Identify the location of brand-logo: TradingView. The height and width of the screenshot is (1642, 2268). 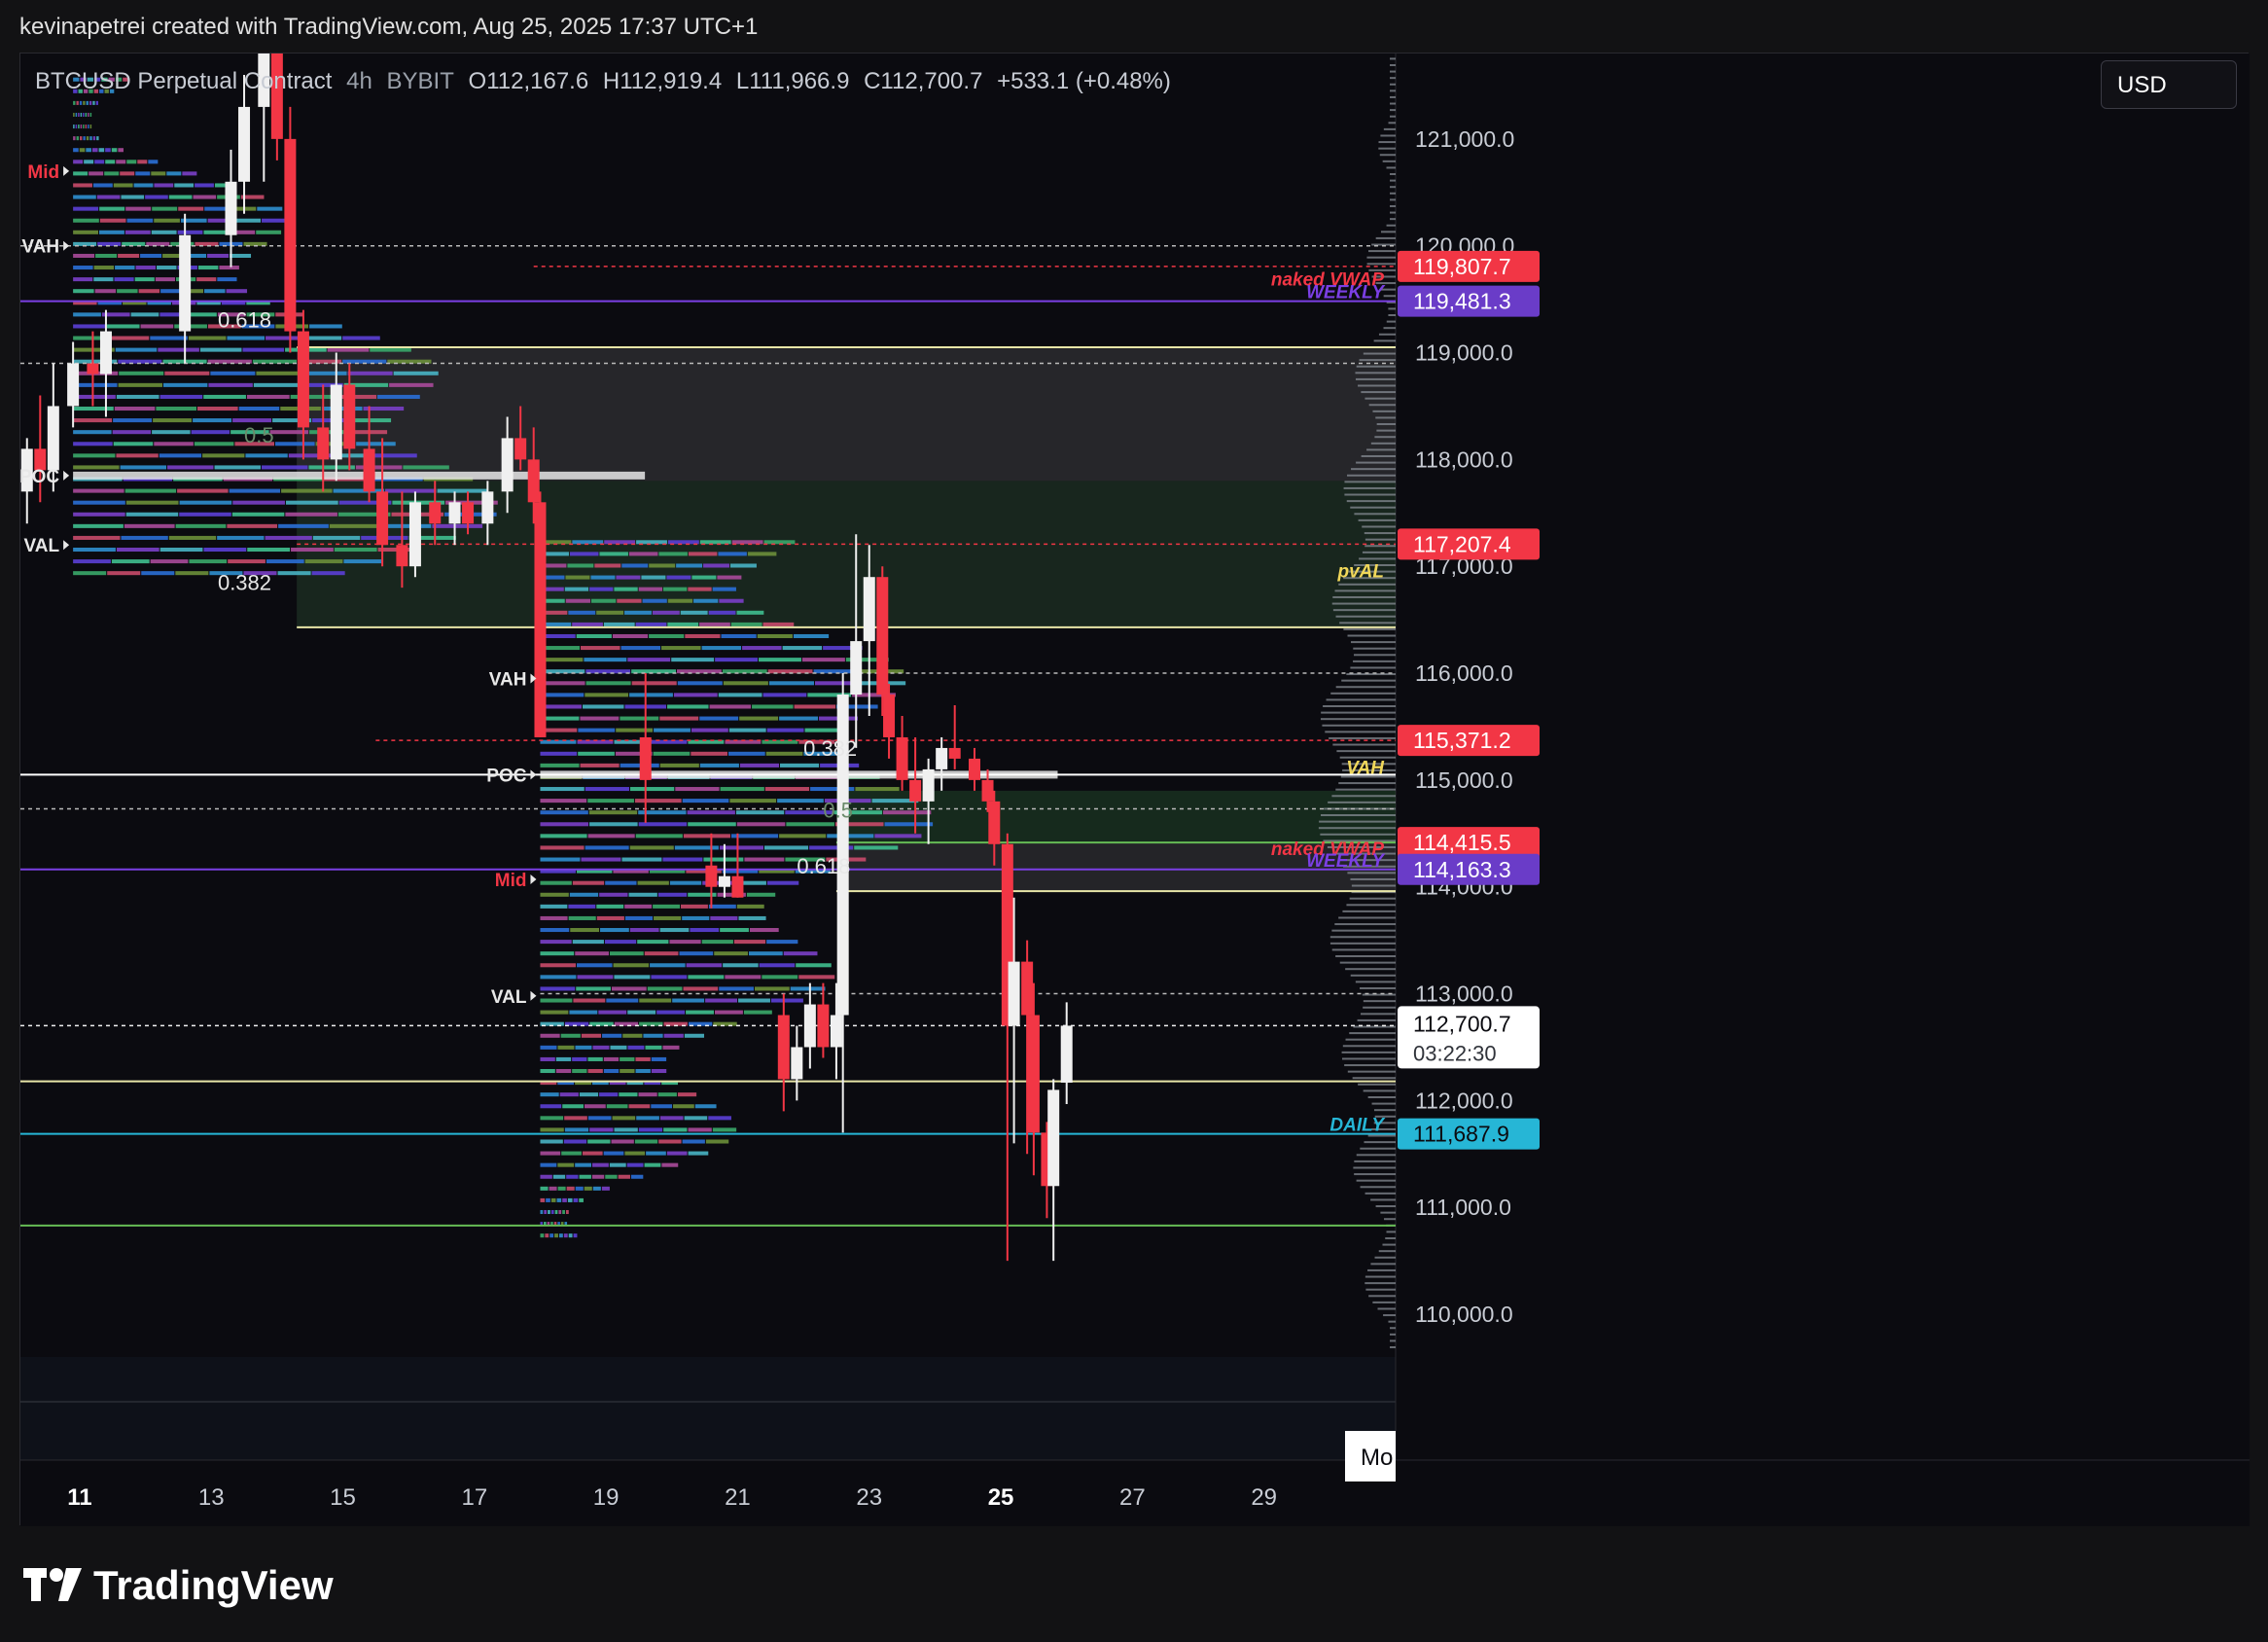
(178, 1585).